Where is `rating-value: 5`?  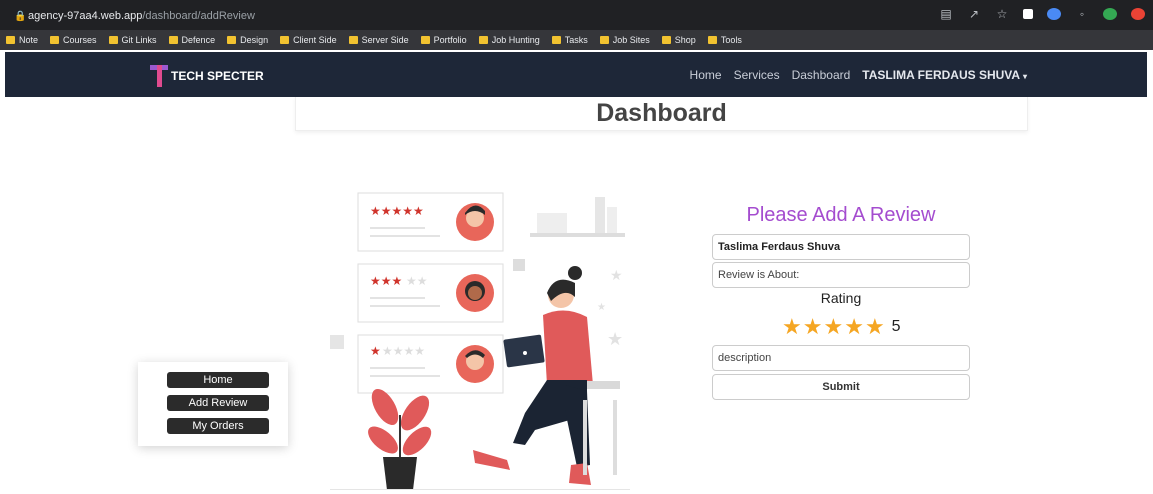 rating-value: 5 is located at coordinates (896, 326).